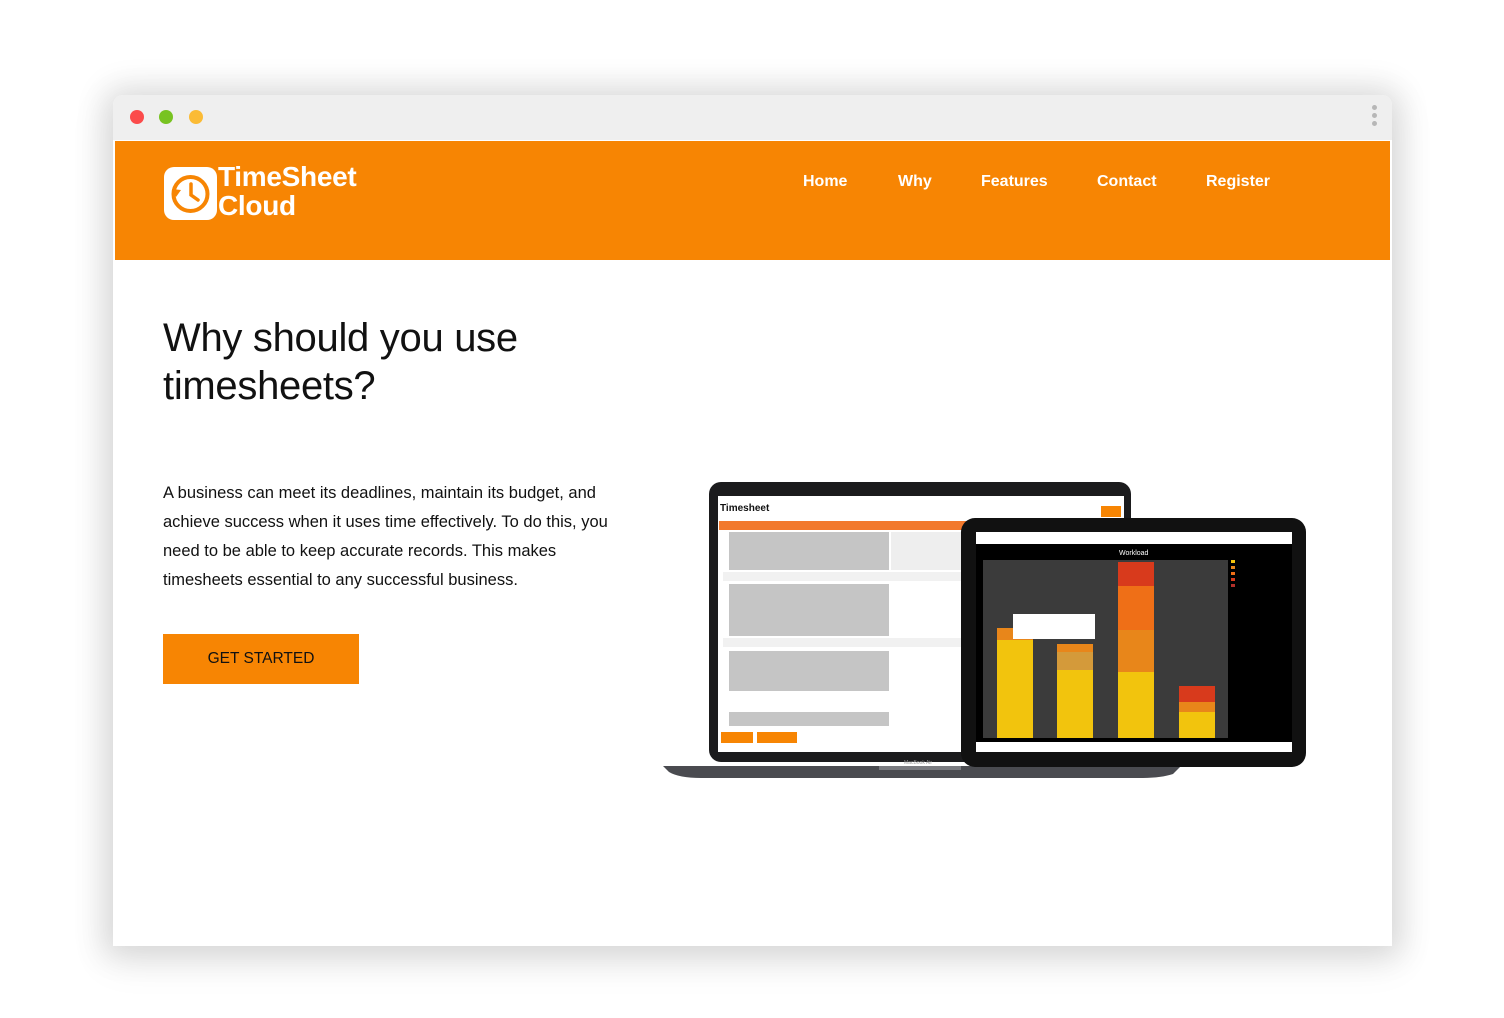 This screenshot has height=1018, width=1504. What do you see at coordinates (915, 182) in the screenshot?
I see `nav-why: Why` at bounding box center [915, 182].